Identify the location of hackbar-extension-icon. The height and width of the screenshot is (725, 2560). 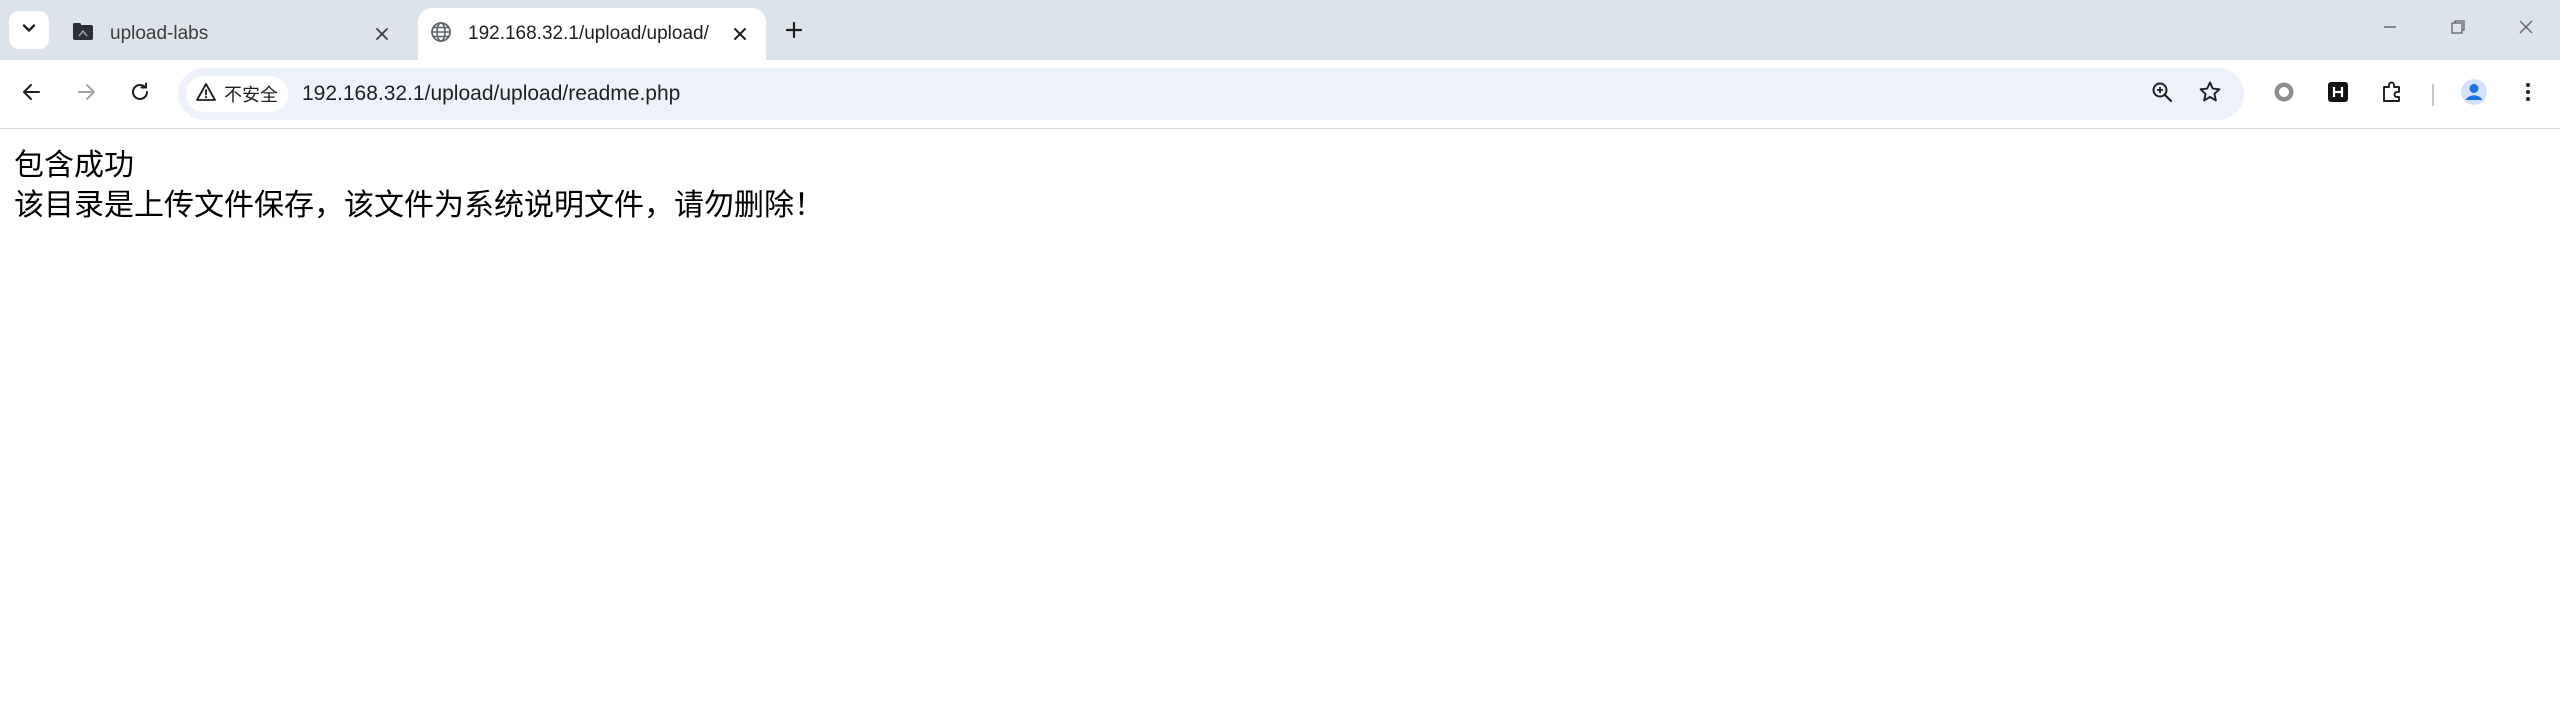
(2338, 94).